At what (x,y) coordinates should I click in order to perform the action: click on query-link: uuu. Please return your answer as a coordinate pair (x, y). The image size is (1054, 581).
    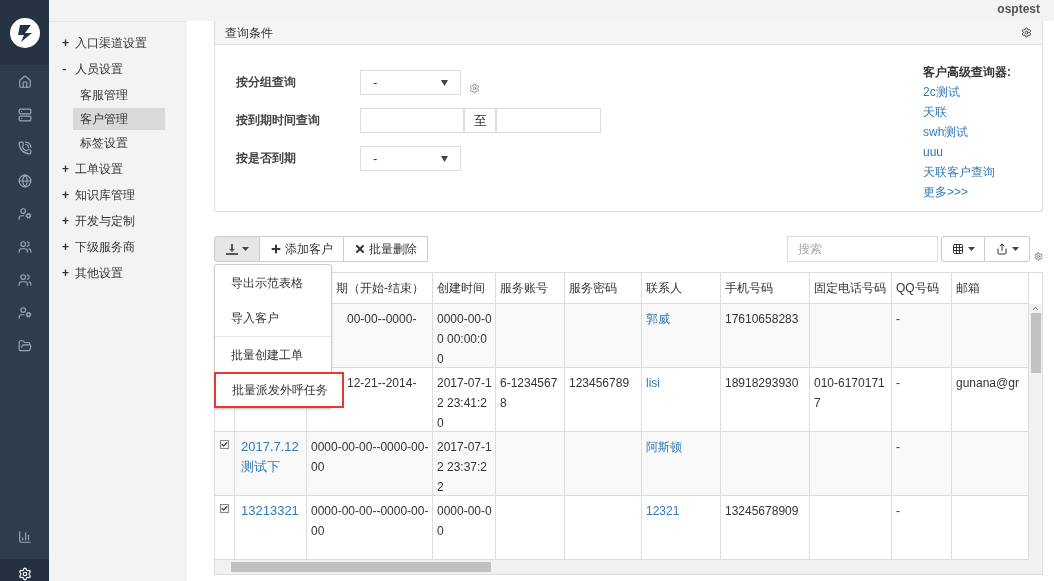
    Looking at the image, I should click on (982, 152).